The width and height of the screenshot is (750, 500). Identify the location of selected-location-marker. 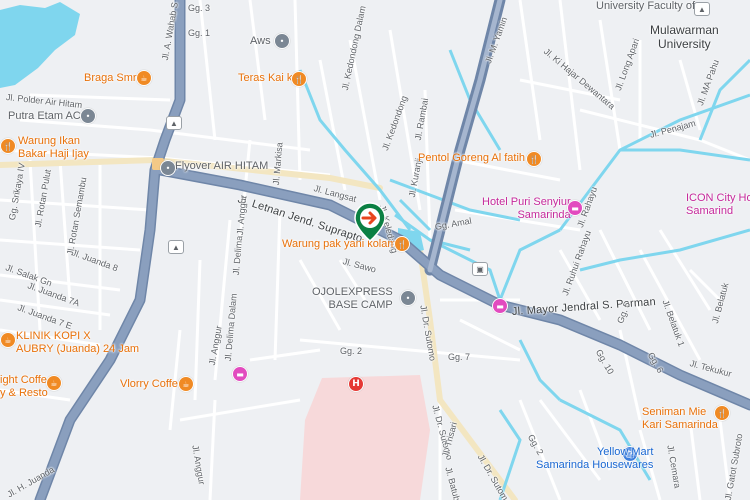
(370, 222).